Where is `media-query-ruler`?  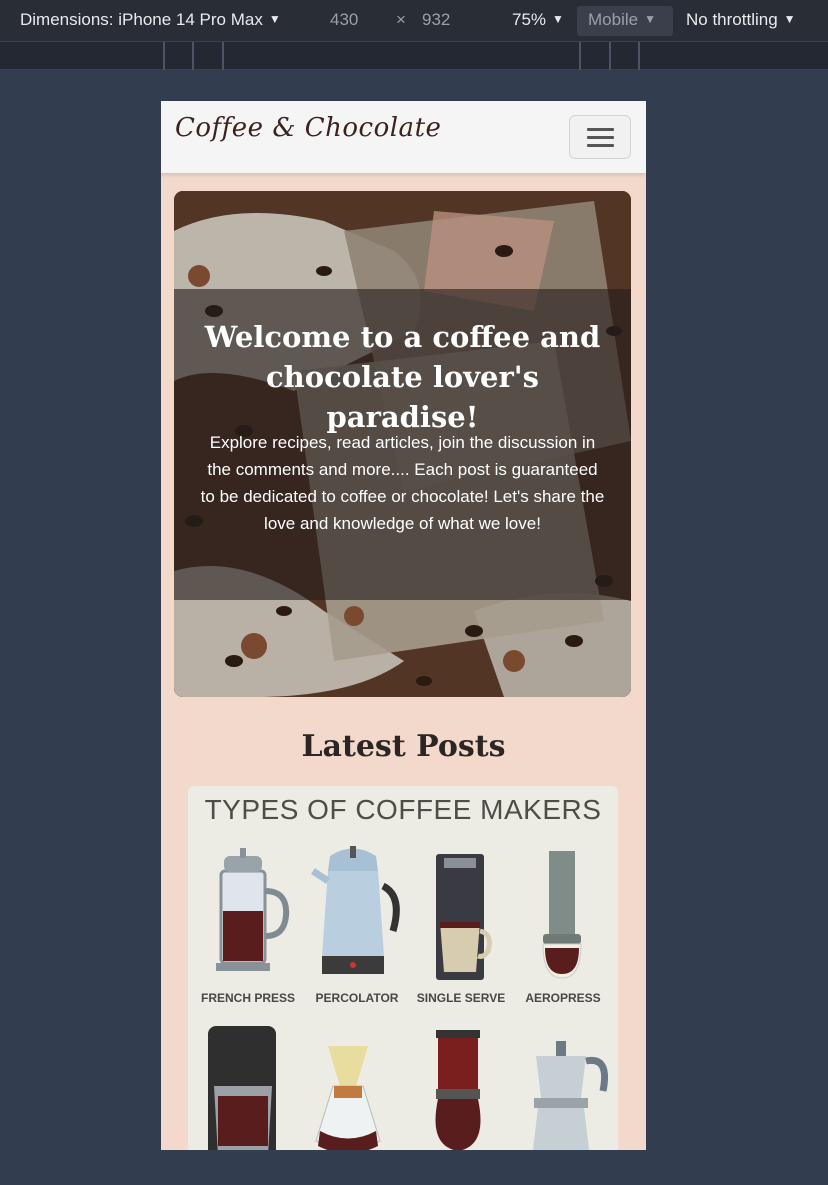
media-query-ruler is located at coordinates (414, 56).